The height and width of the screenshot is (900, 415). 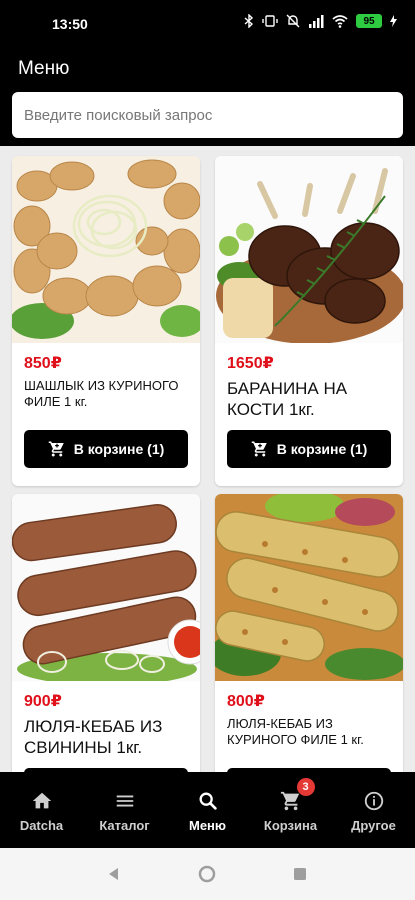 What do you see at coordinates (101, 394) in the screenshot?
I see `product-name: ШАШЛЫК ИЗ КУРИНОГО ФИЛЕ 1 кг.` at bounding box center [101, 394].